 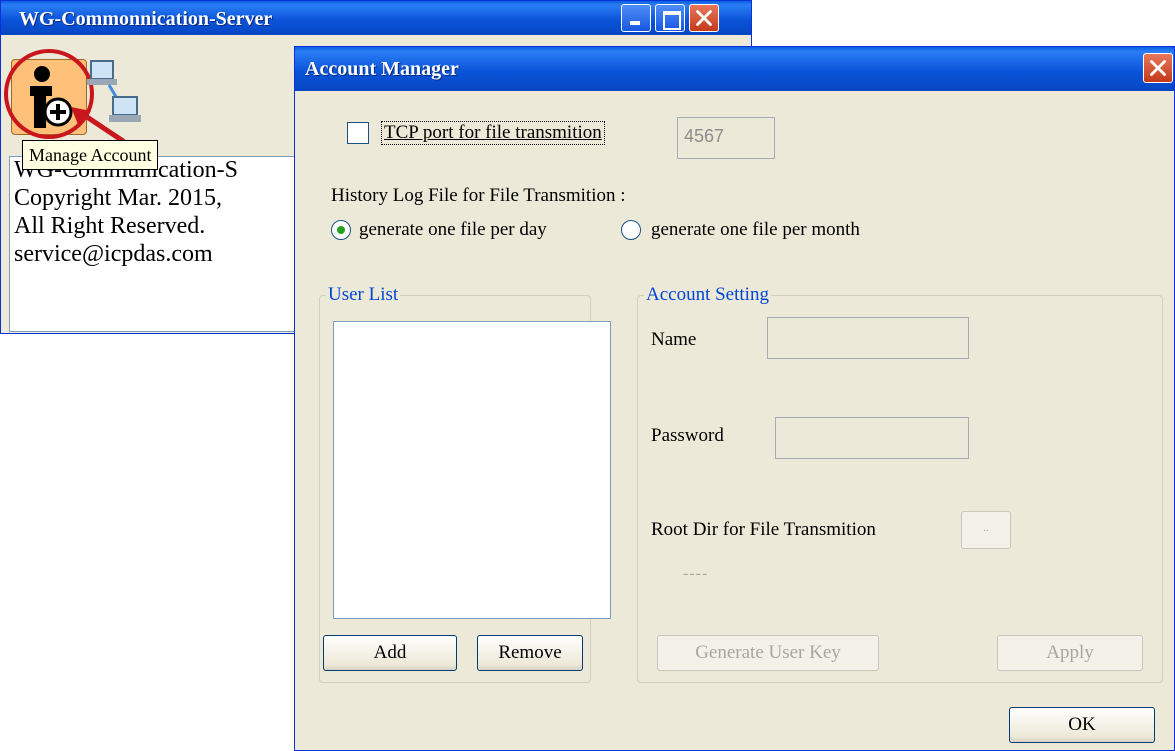 I want to click on browse-button: .., so click(x=986, y=530).